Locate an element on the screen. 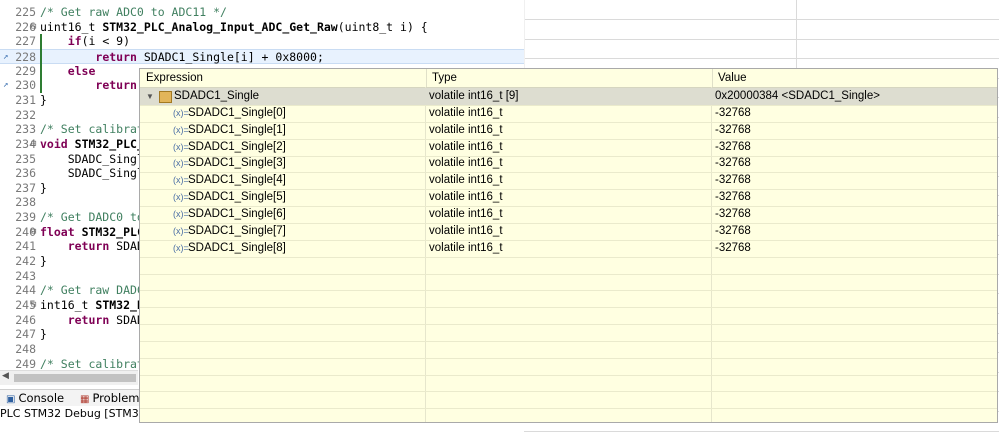 This screenshot has height=432, width=999. line-number: 239 is located at coordinates (25, 217).